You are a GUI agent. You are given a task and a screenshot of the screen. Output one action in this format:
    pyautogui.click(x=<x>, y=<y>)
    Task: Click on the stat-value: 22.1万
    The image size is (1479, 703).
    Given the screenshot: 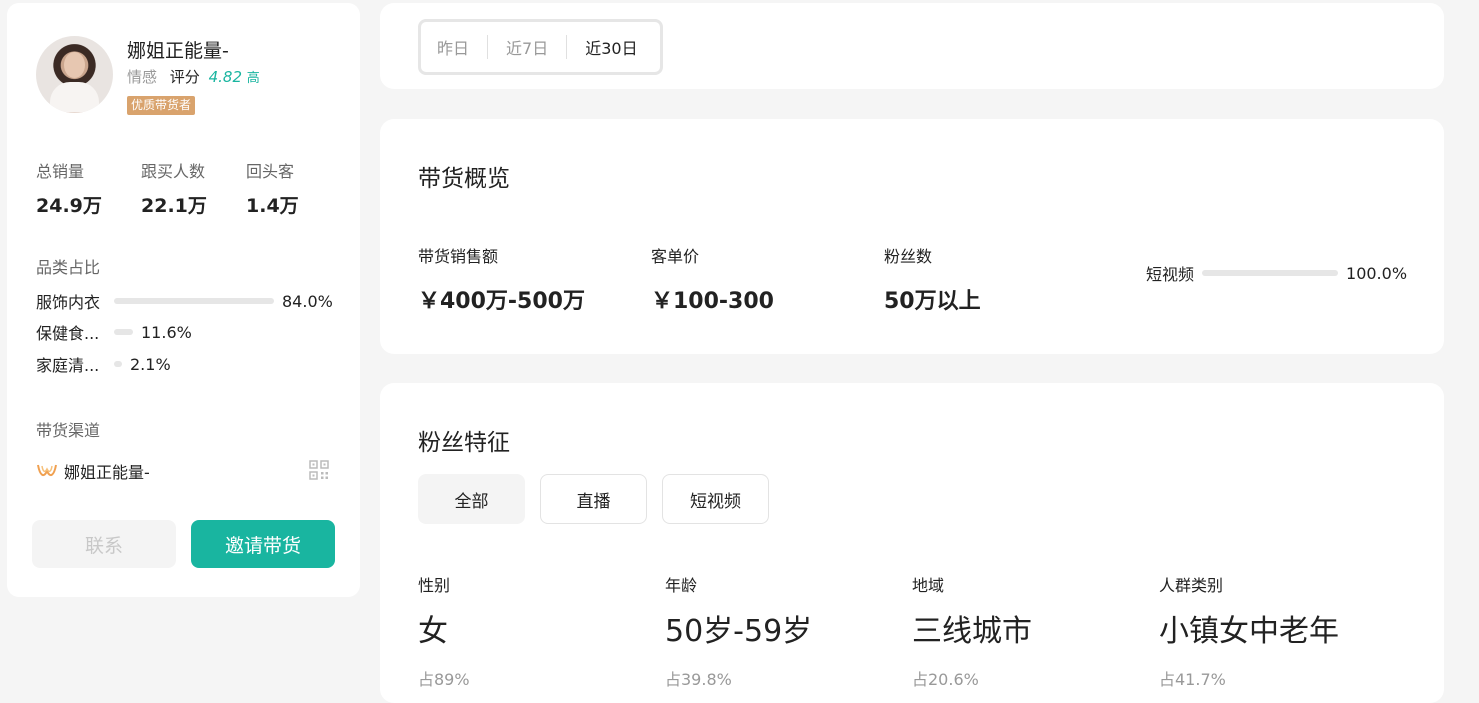 What is the action you would take?
    pyautogui.click(x=174, y=206)
    